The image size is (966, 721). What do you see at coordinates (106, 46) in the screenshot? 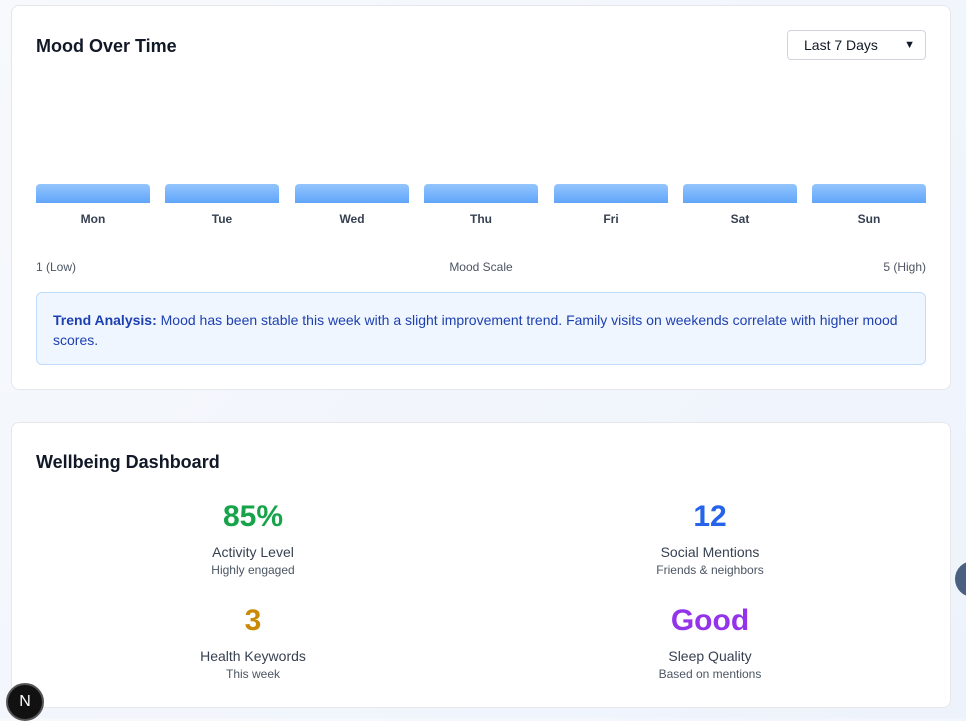
I see `mood-card-title: Mood Over Time` at bounding box center [106, 46].